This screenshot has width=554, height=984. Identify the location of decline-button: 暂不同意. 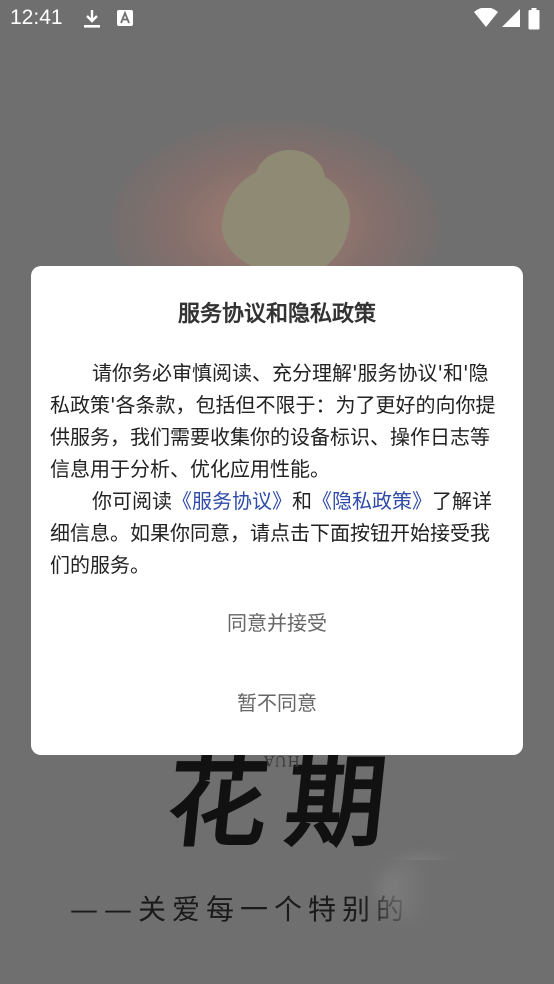
(277, 703).